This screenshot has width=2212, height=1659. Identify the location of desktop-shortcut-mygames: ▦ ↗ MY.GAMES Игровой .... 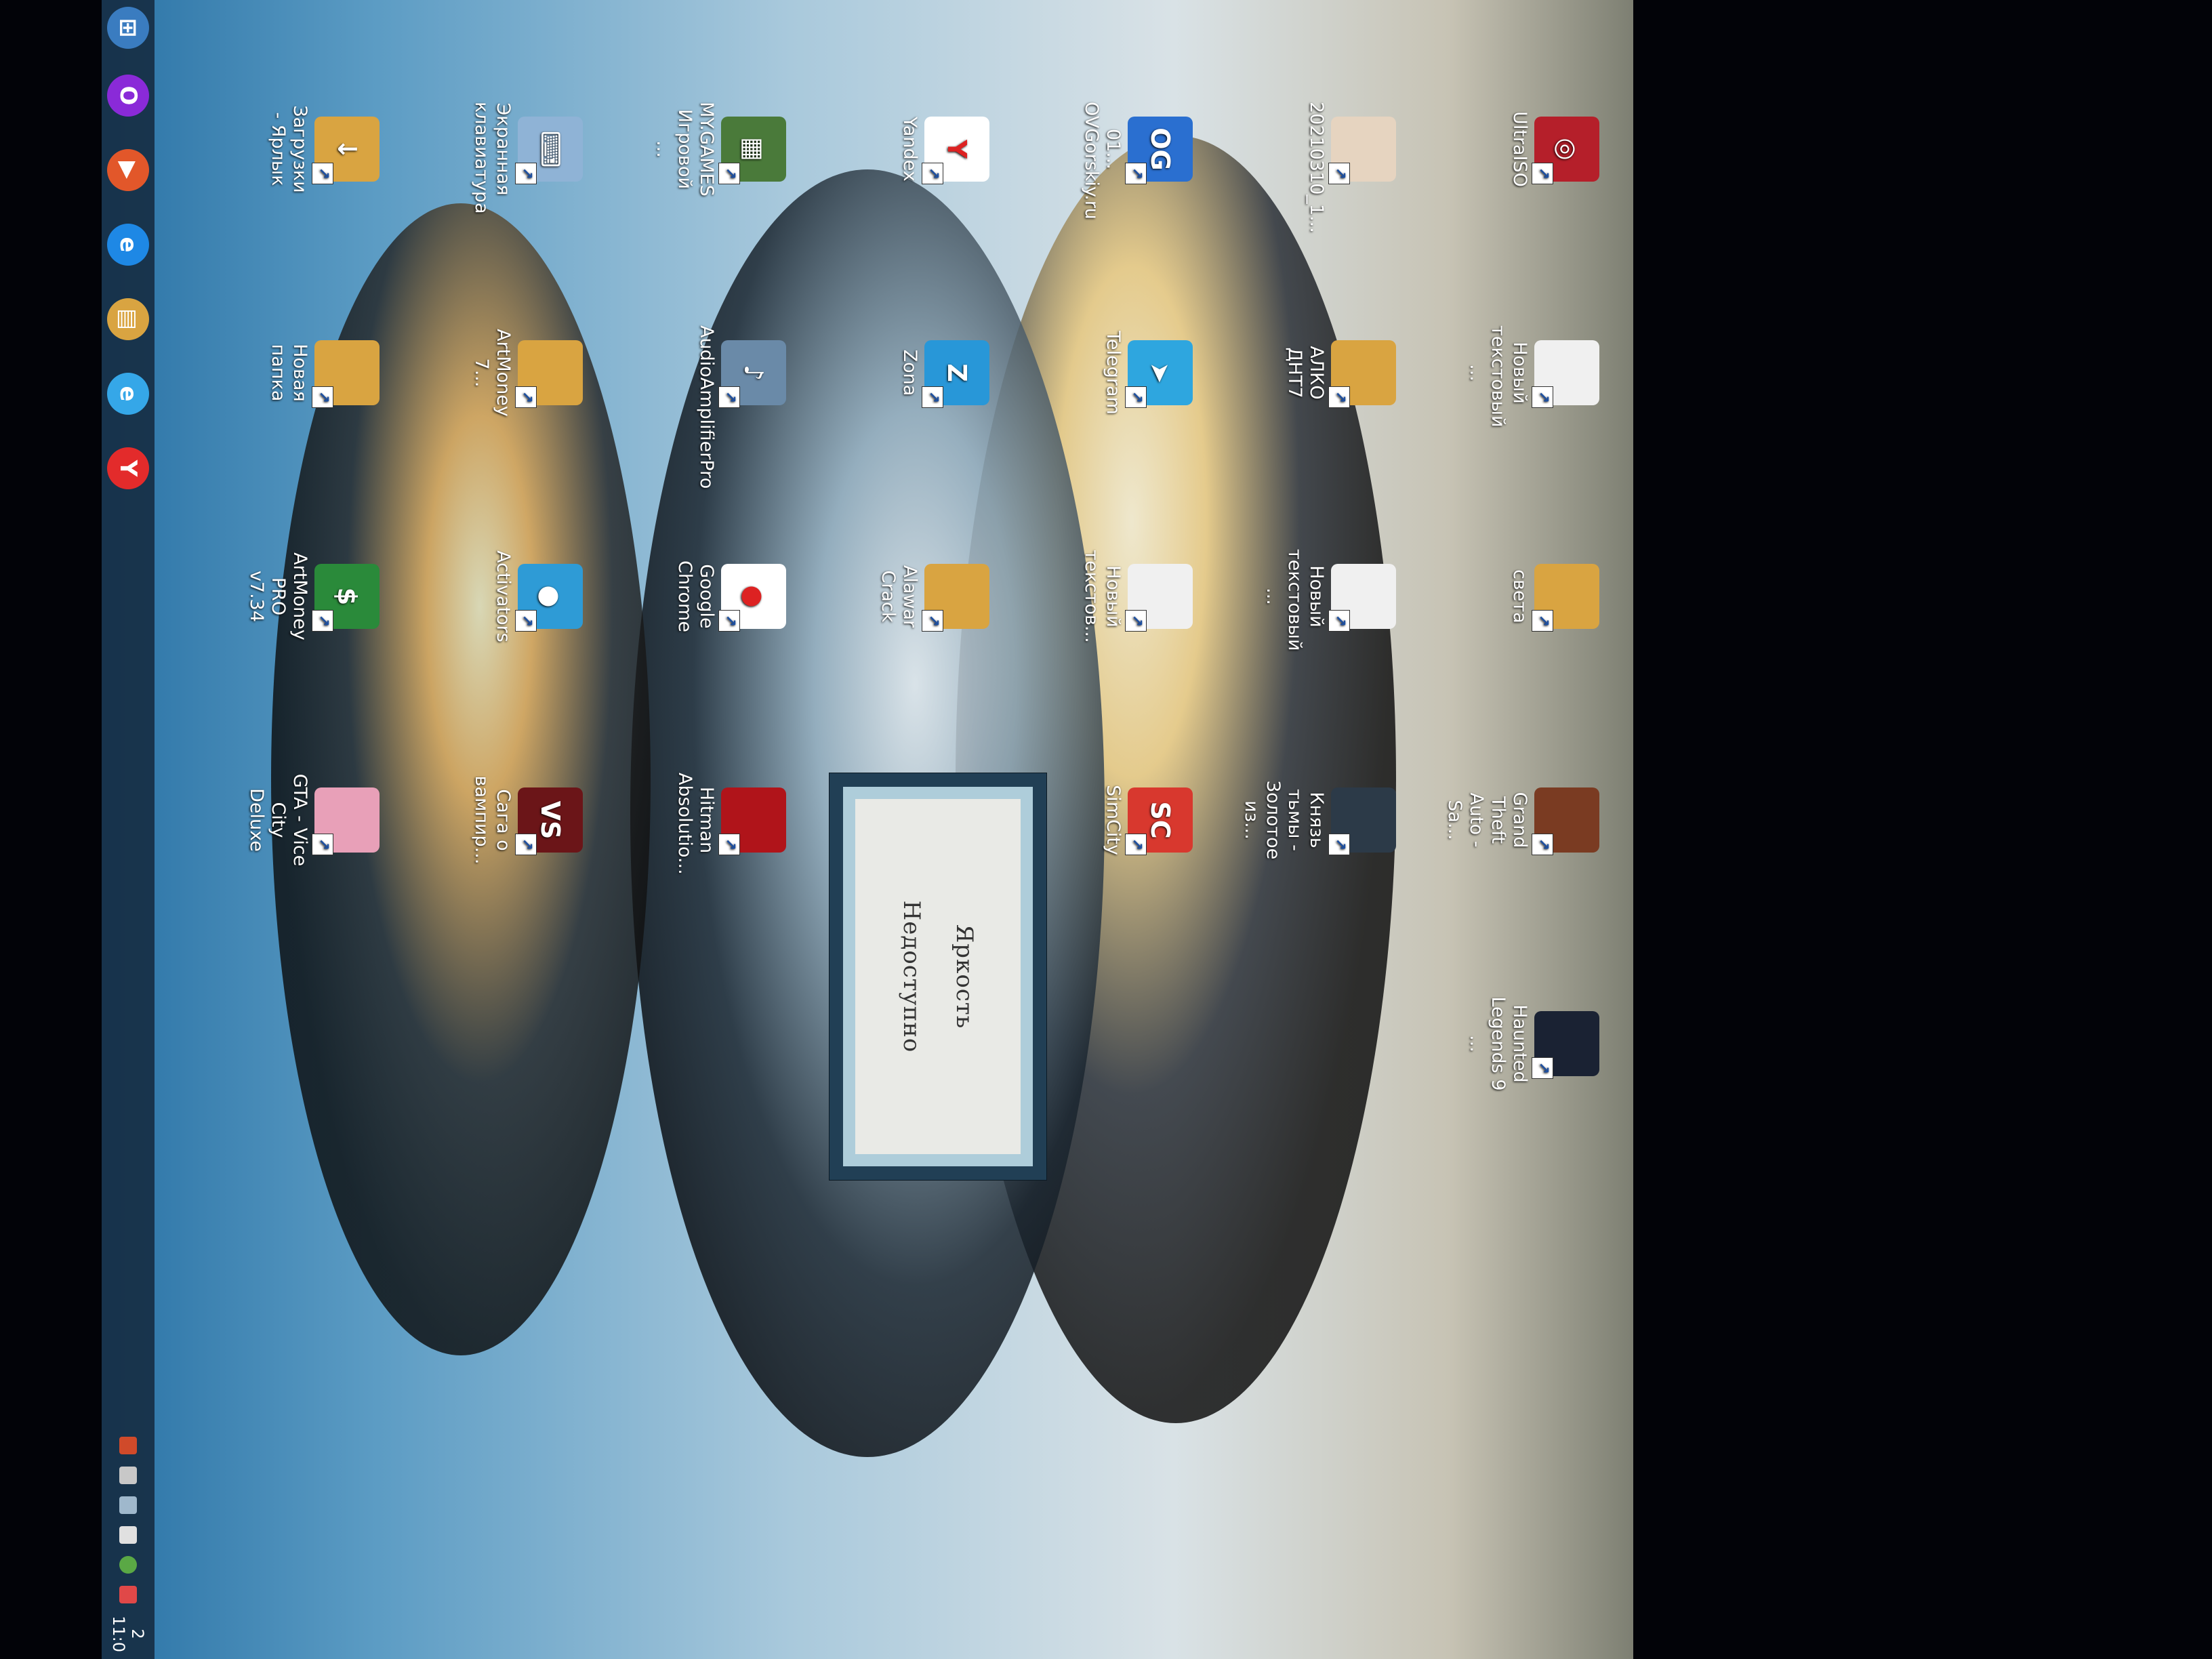
(719, 149).